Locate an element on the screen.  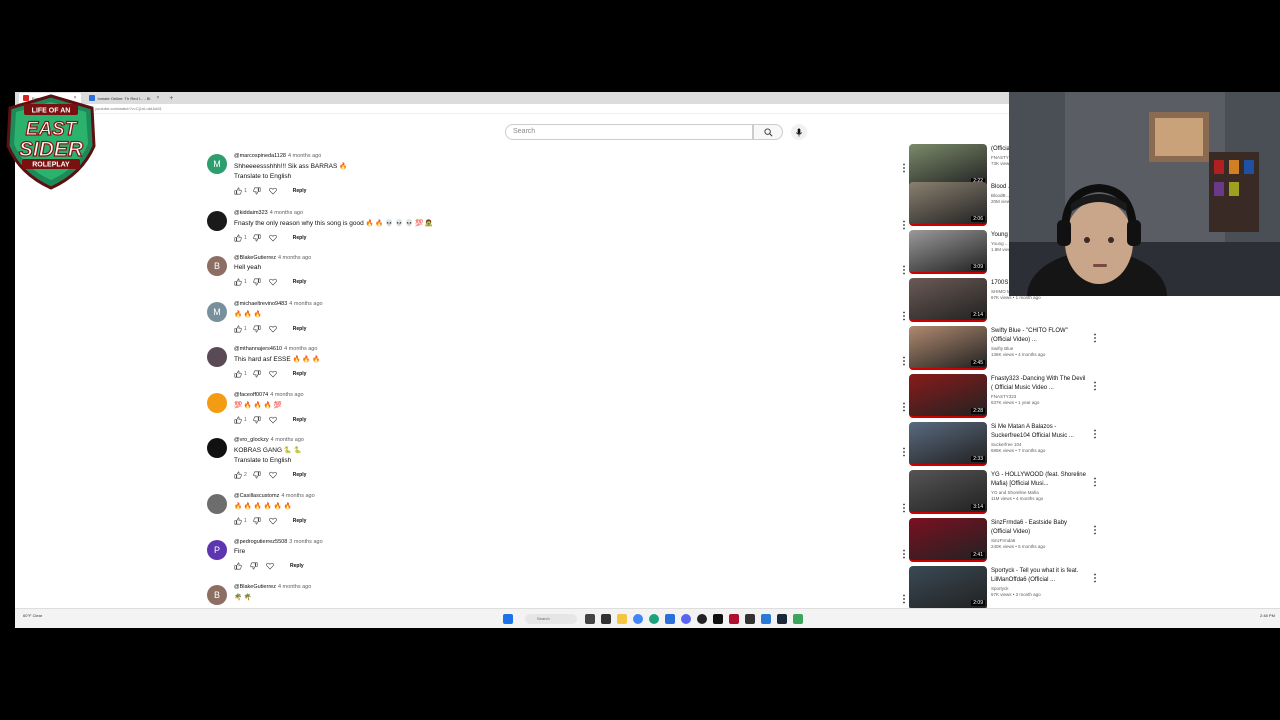
video-channel: Sportyck is located at coordinates (1039, 588).